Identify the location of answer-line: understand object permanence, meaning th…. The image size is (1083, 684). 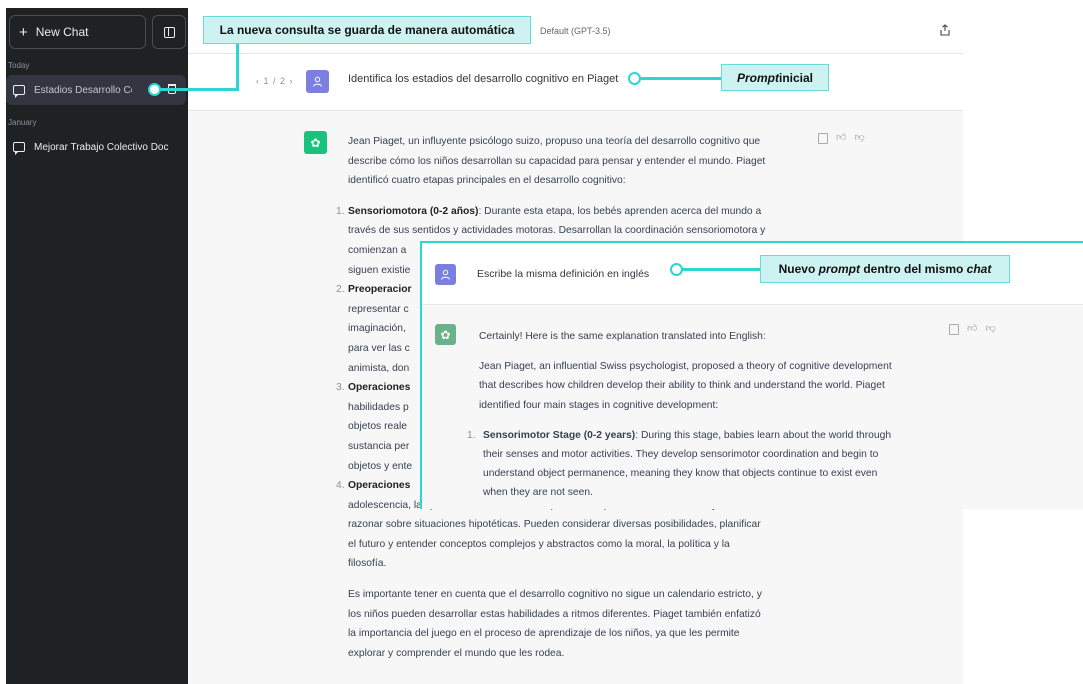
(680, 474).